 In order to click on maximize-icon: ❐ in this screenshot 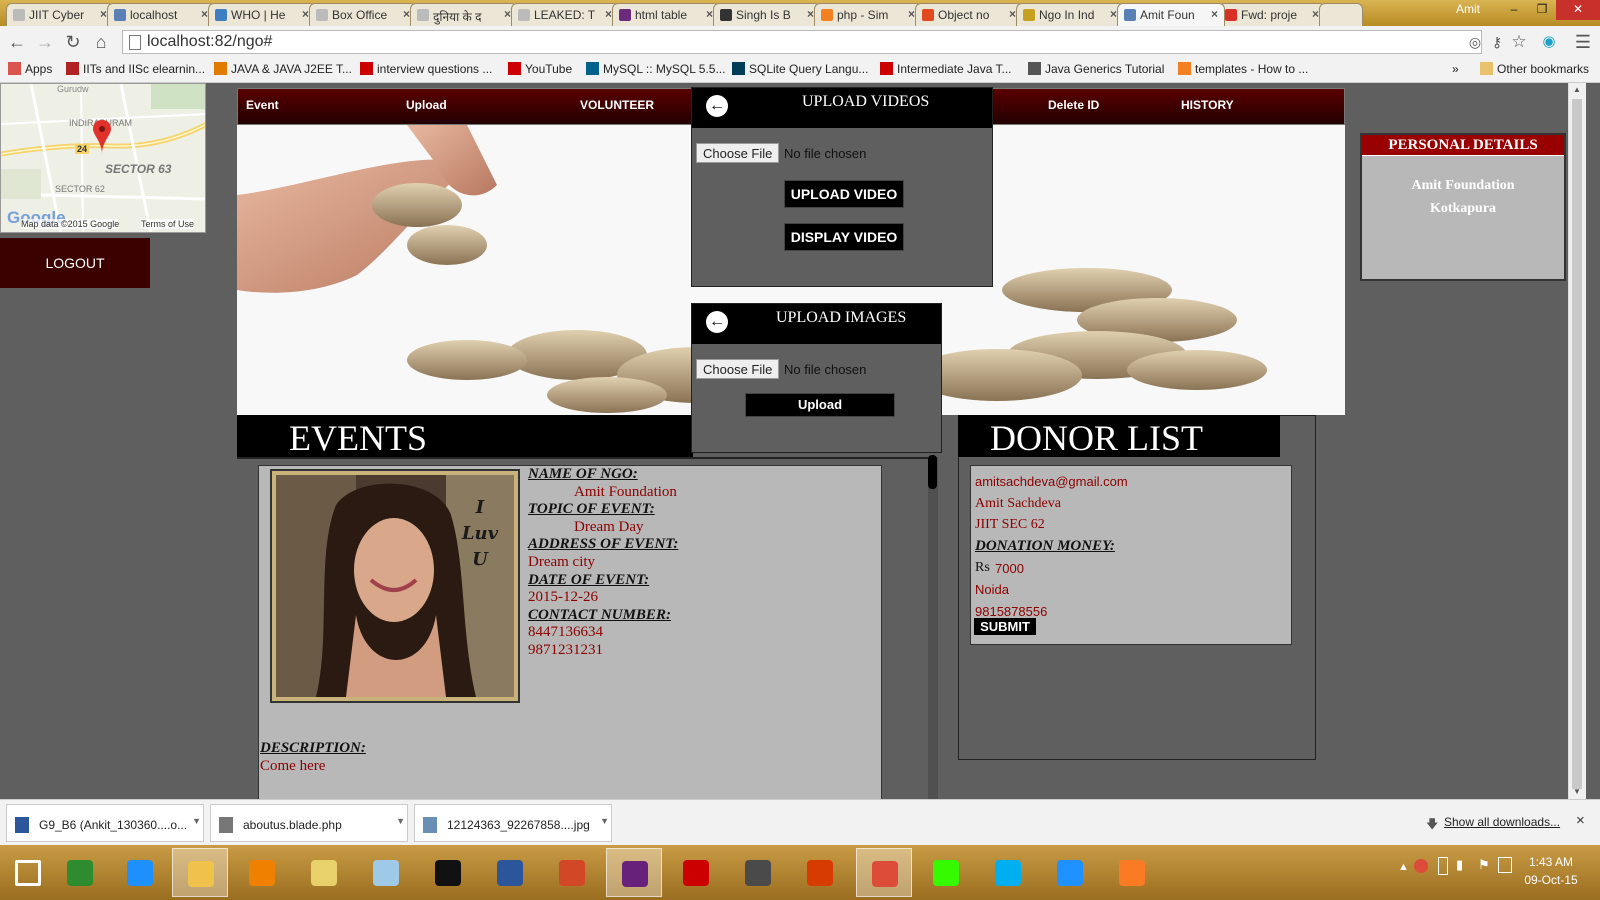, I will do `click(1542, 10)`.